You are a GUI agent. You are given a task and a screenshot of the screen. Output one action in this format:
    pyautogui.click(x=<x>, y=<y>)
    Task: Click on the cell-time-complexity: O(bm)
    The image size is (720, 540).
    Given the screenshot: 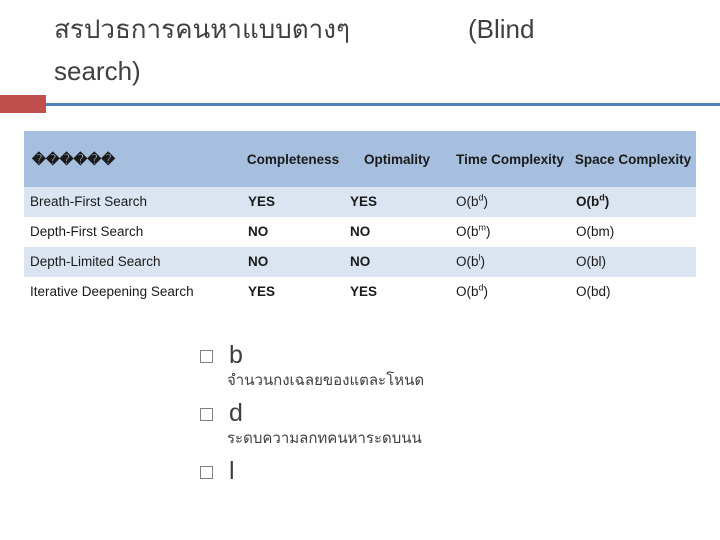 What is the action you would take?
    pyautogui.click(x=510, y=232)
    